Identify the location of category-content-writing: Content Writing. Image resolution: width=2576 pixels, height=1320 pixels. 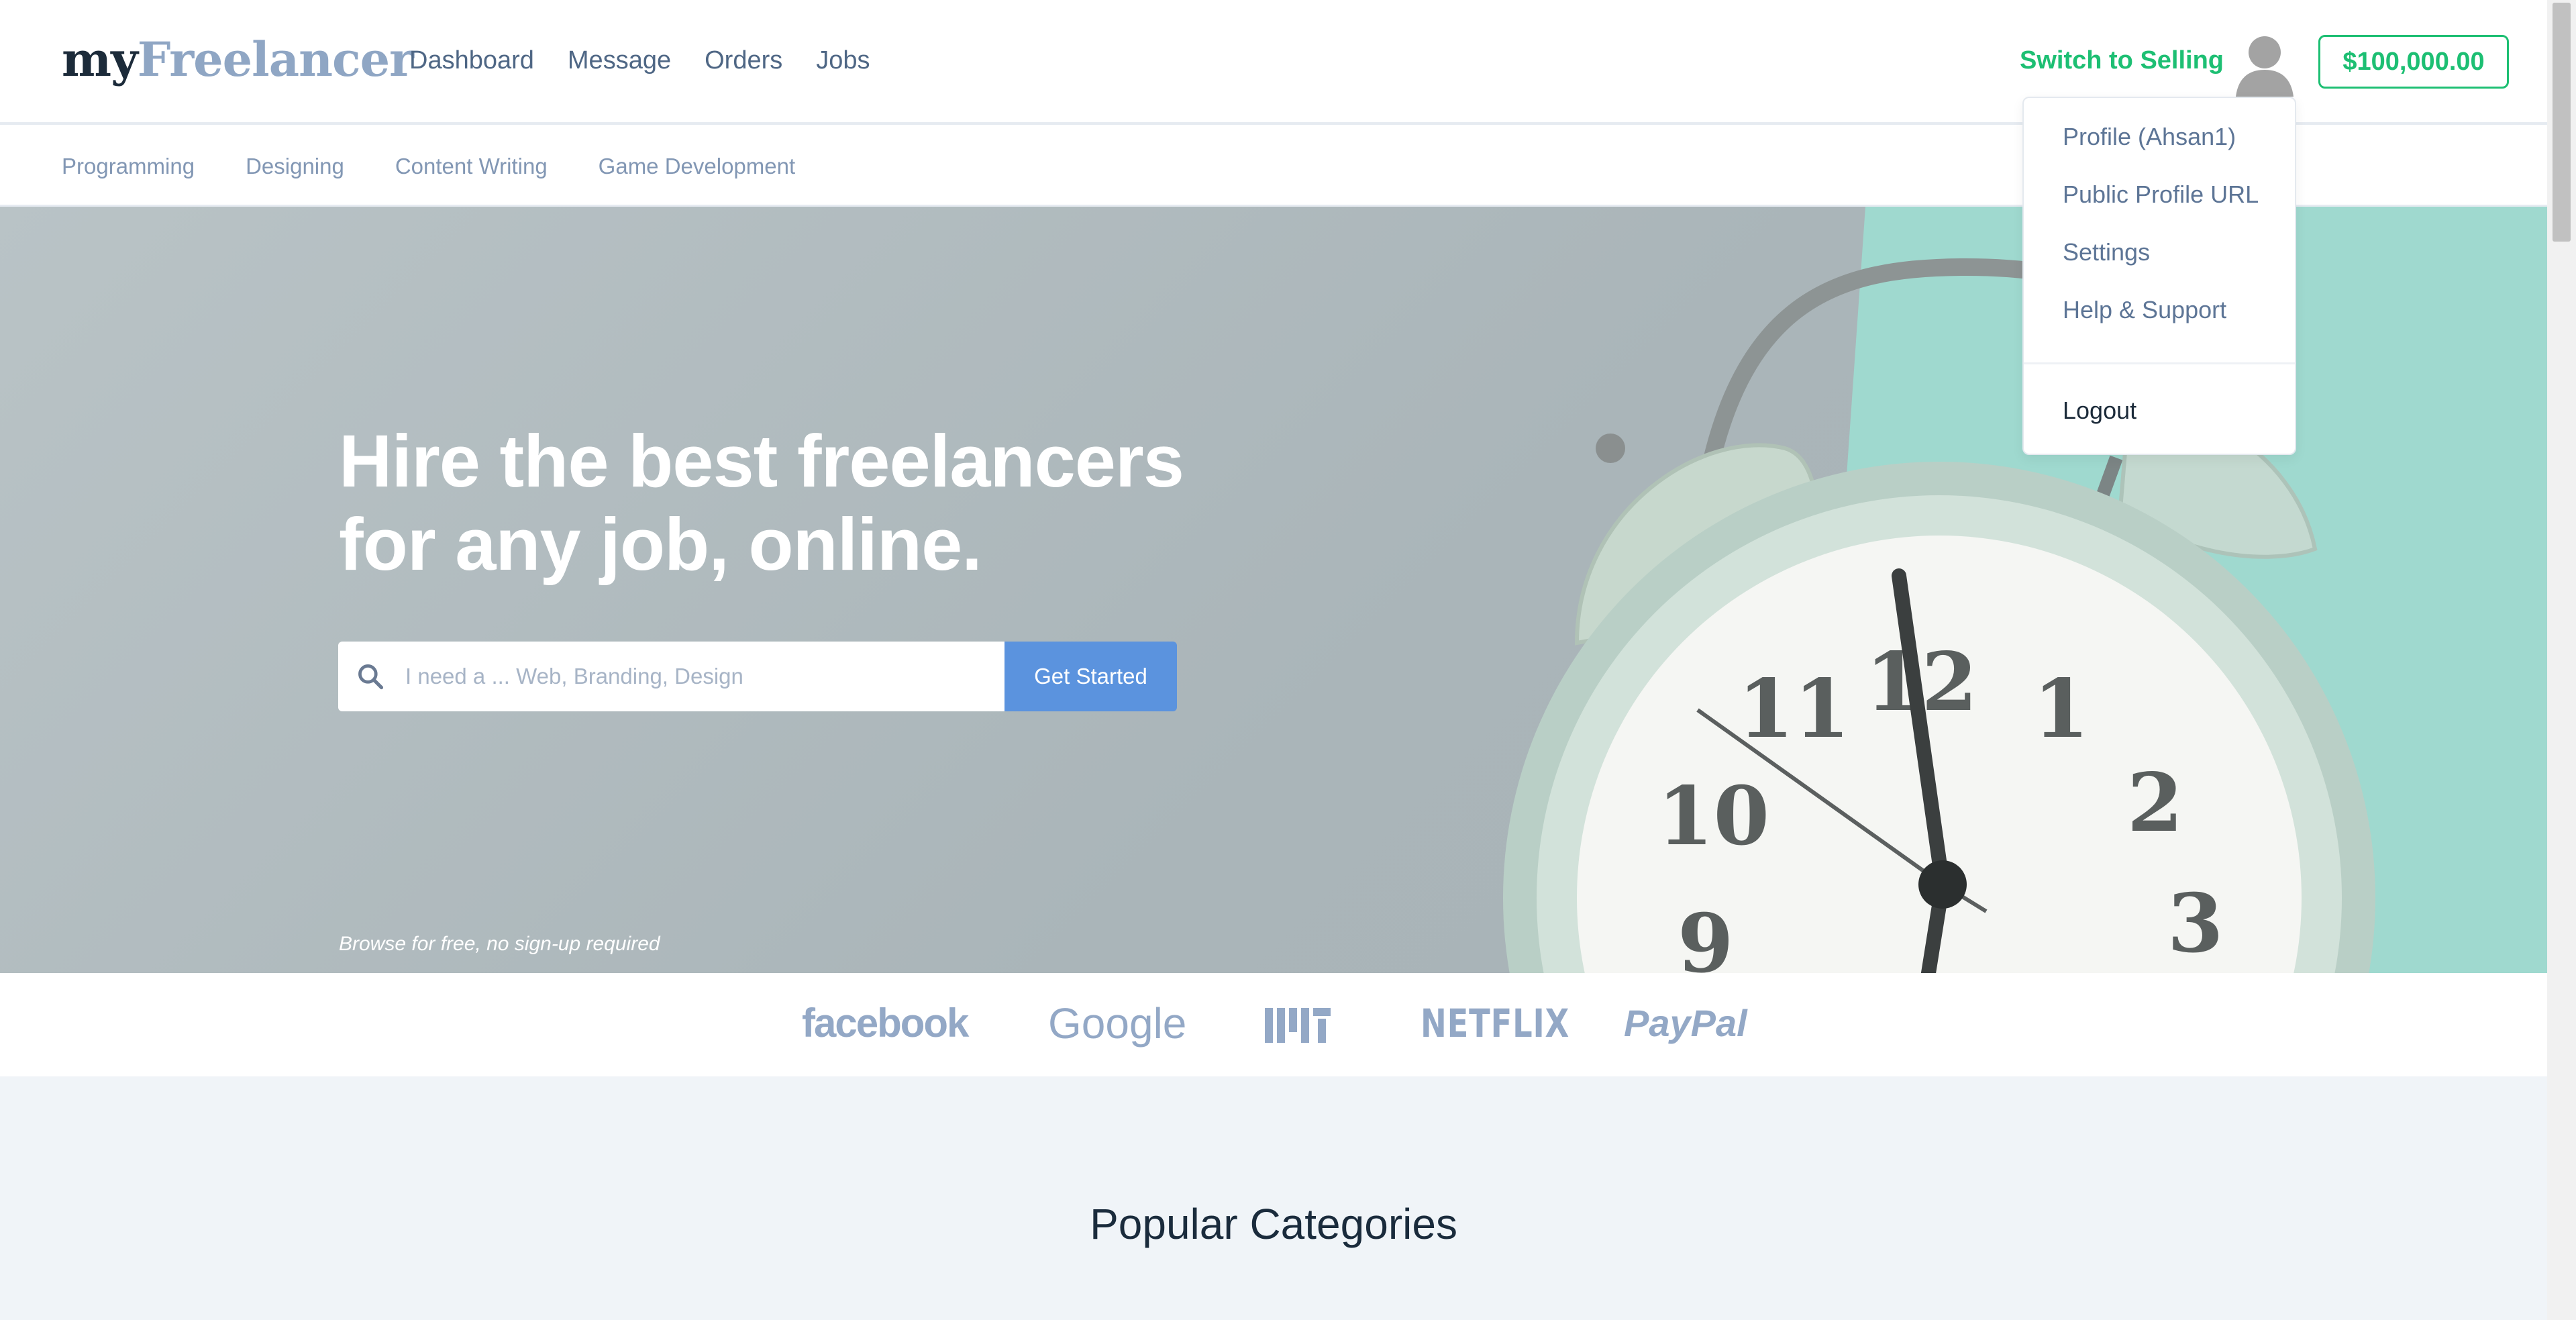
(471, 166).